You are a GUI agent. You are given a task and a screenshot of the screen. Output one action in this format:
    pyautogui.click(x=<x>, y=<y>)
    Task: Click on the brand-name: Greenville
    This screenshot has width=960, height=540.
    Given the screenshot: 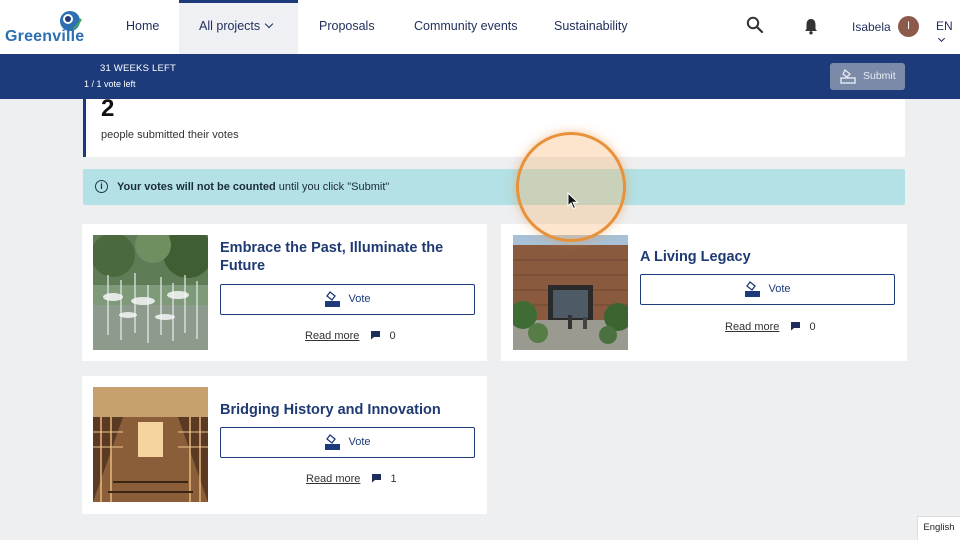 What is the action you would take?
    pyautogui.click(x=45, y=36)
    